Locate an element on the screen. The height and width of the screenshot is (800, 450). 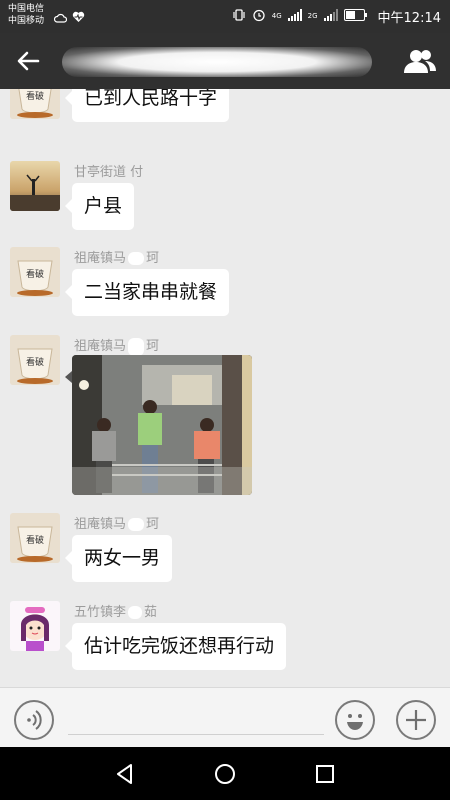
health-icon is located at coordinates (78, 17).